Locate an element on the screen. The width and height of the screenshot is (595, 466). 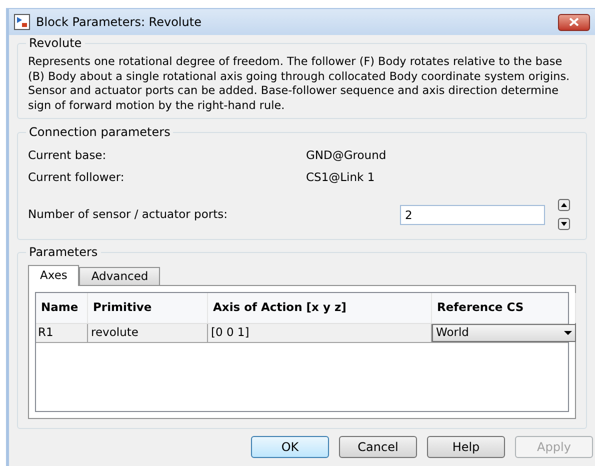
reference-dropdown: World is located at coordinates (504, 333).